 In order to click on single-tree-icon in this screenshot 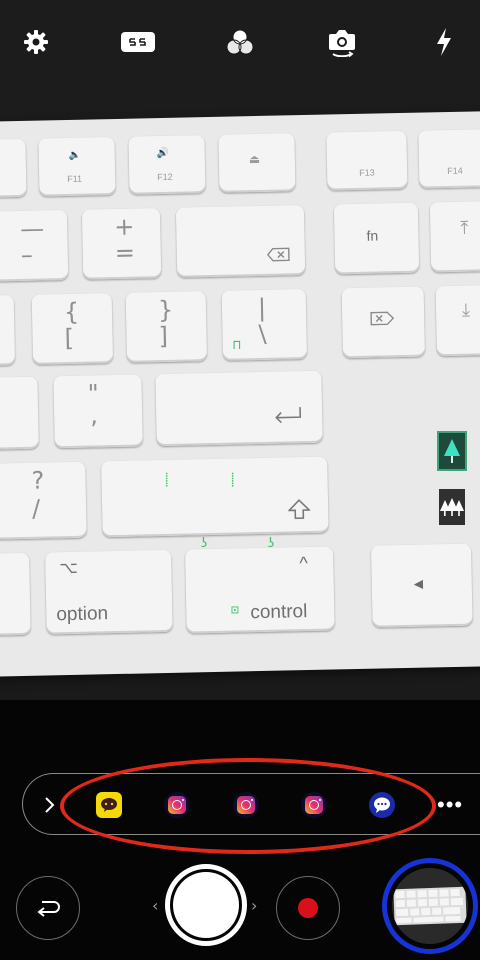, I will do `click(452, 451)`.